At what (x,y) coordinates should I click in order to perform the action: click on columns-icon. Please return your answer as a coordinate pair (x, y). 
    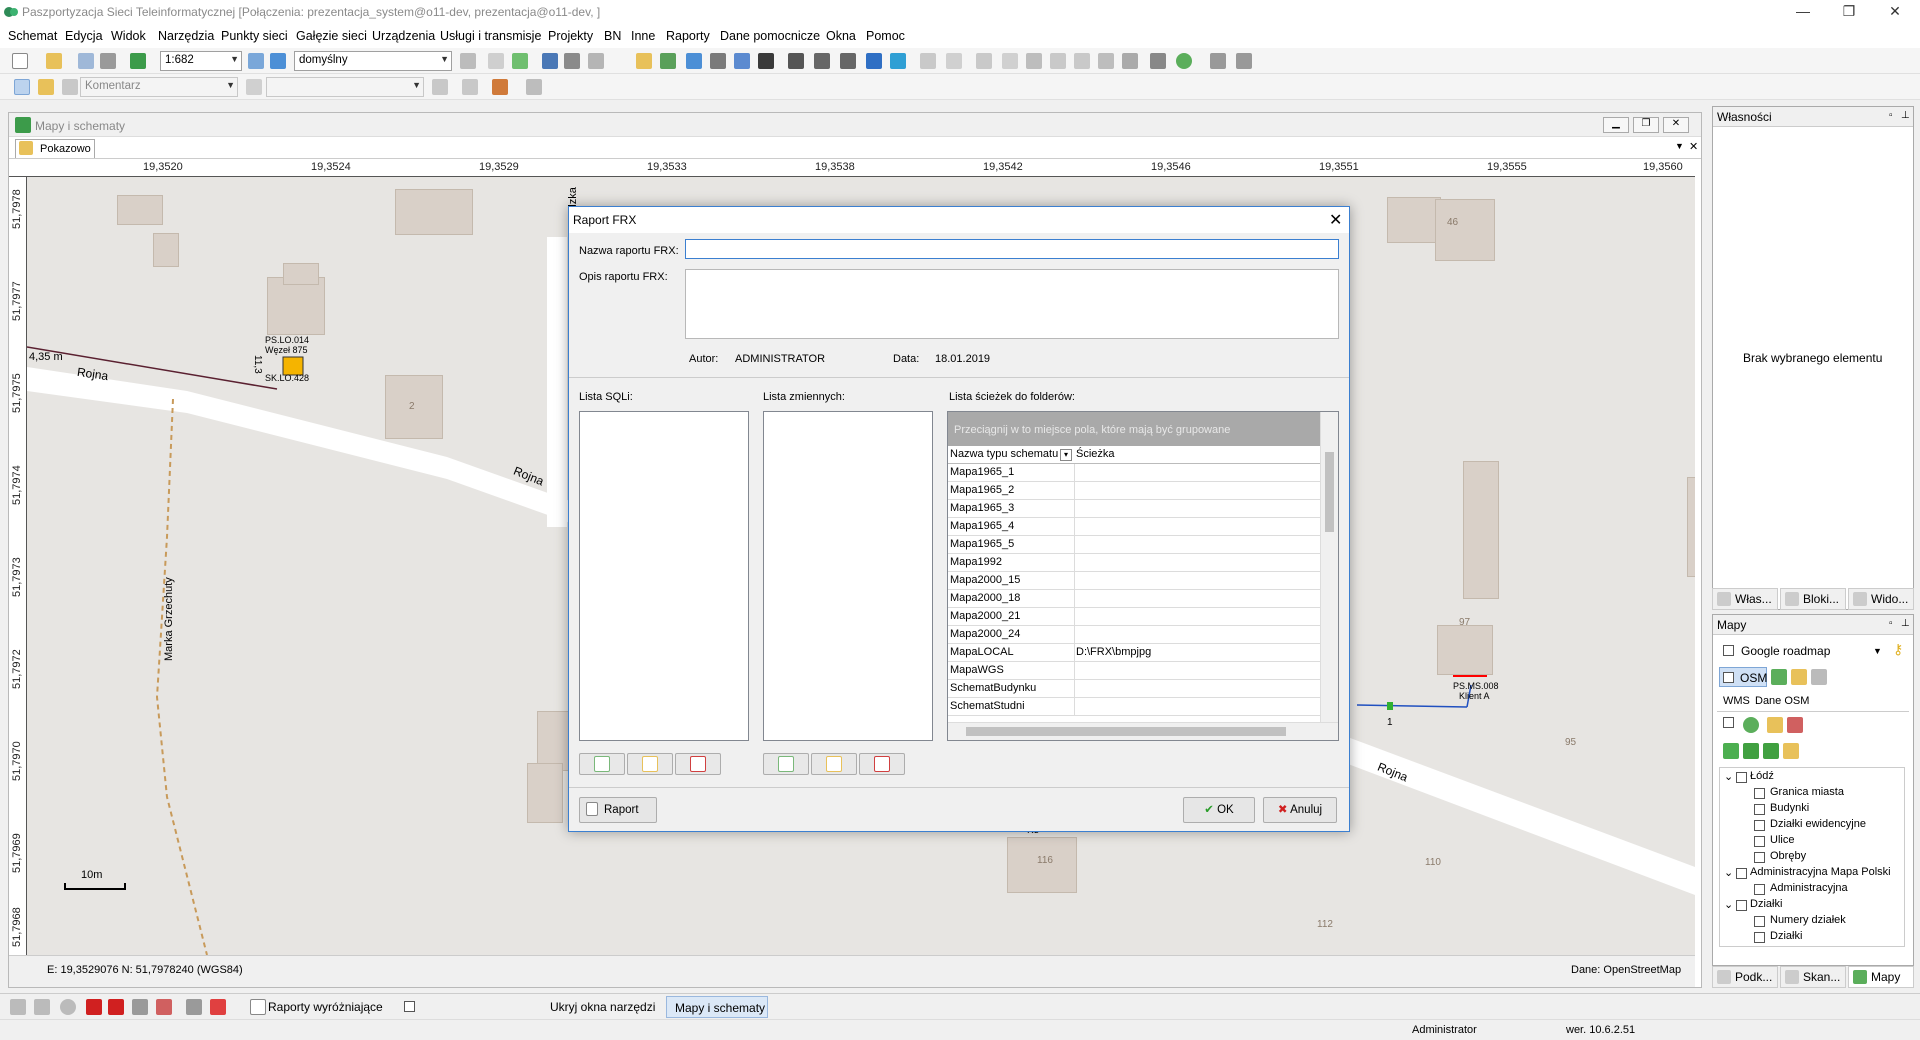
    Looking at the image, I should click on (718, 61).